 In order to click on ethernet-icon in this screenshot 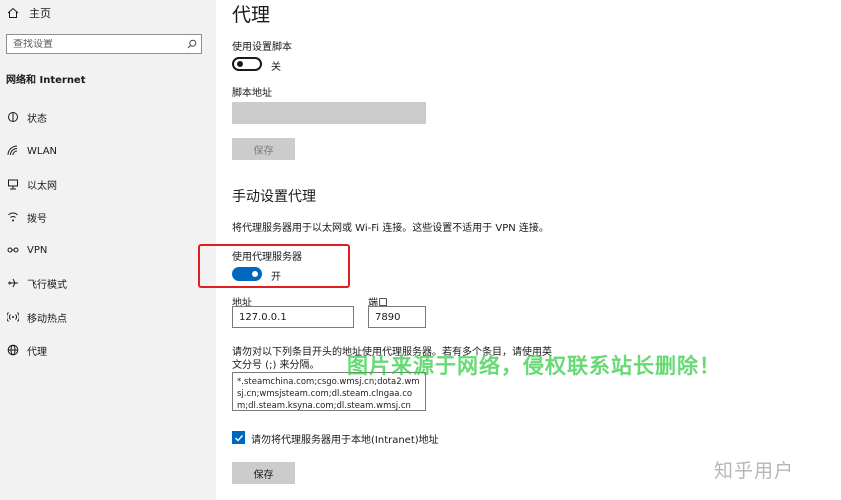, I will do `click(13, 184)`.